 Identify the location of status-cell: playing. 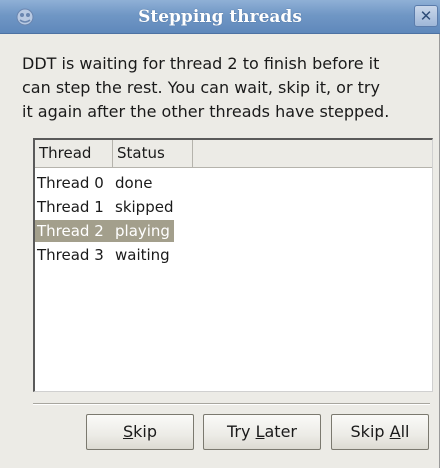
(142, 231).